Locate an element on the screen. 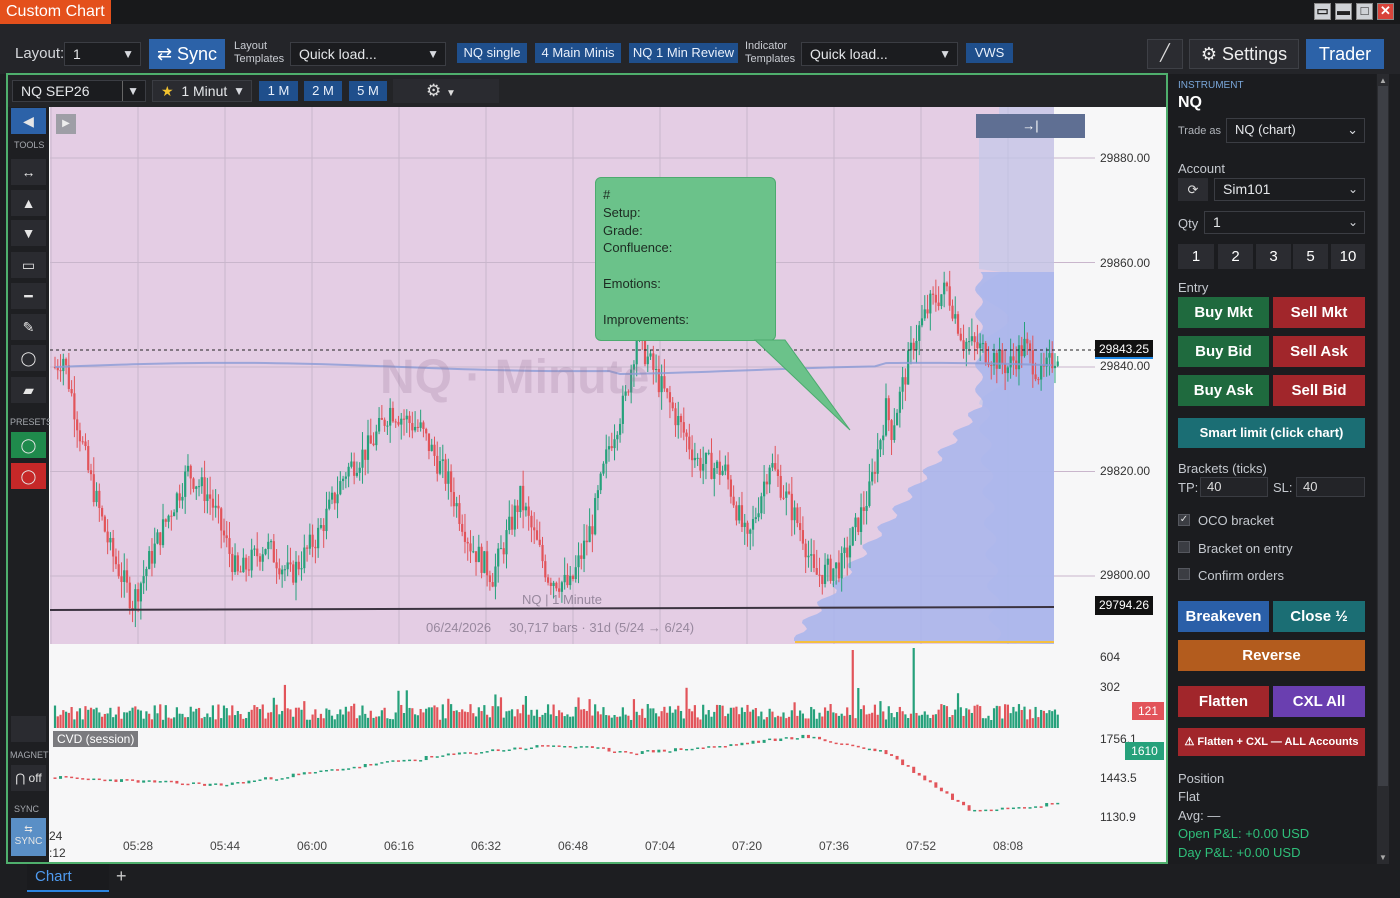 The image size is (1400, 898). confirm-orders-checkbox is located at coordinates (1184, 574).